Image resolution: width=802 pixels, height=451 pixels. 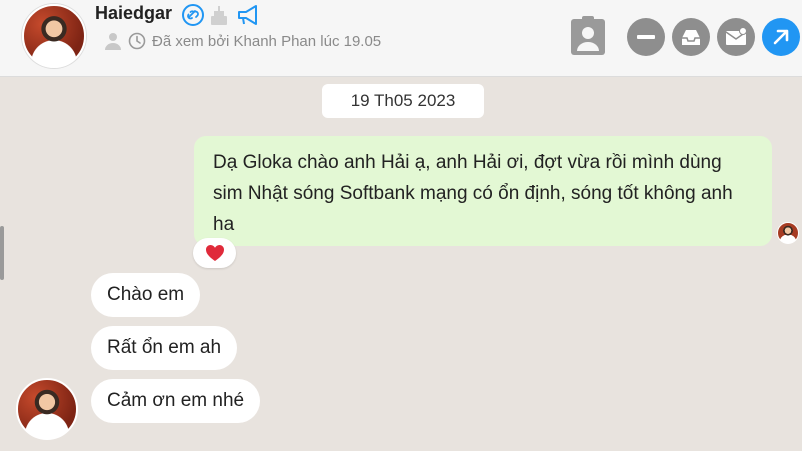 I want to click on seen-status-row: Đã xem bởi Khanh Phan lúc 19.05, so click(x=242, y=41).